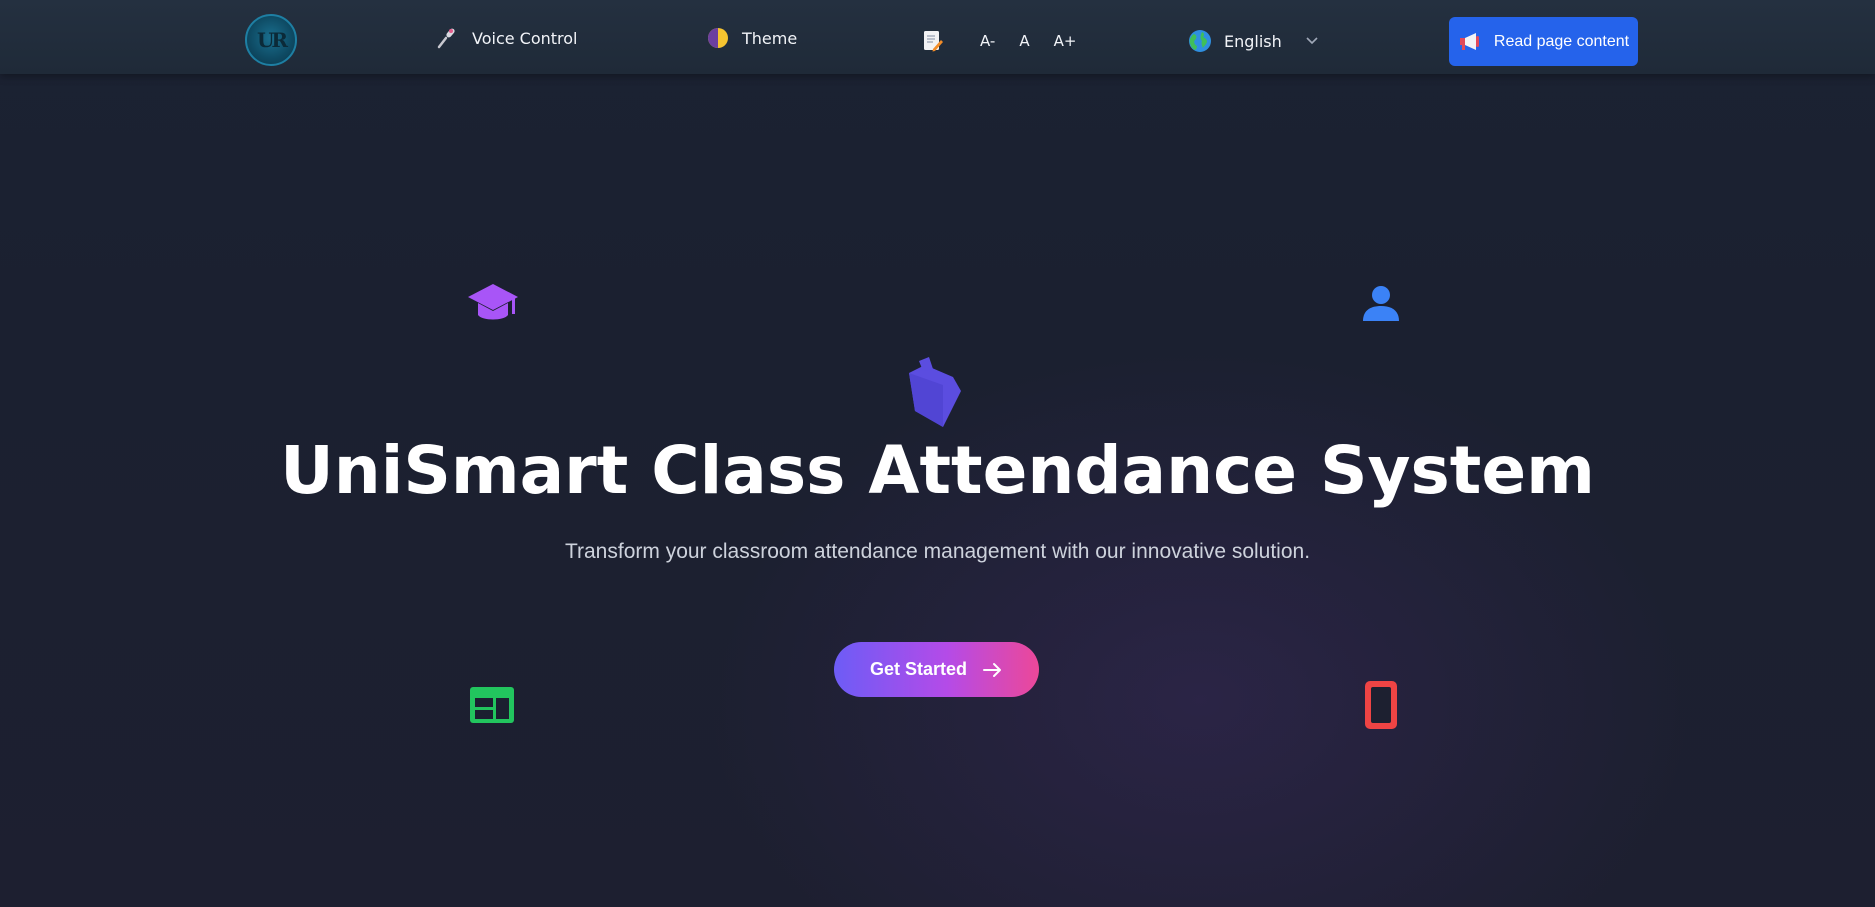 The width and height of the screenshot is (1875, 907). What do you see at coordinates (1561, 41) in the screenshot?
I see `read-page-content-label: Read page content` at bounding box center [1561, 41].